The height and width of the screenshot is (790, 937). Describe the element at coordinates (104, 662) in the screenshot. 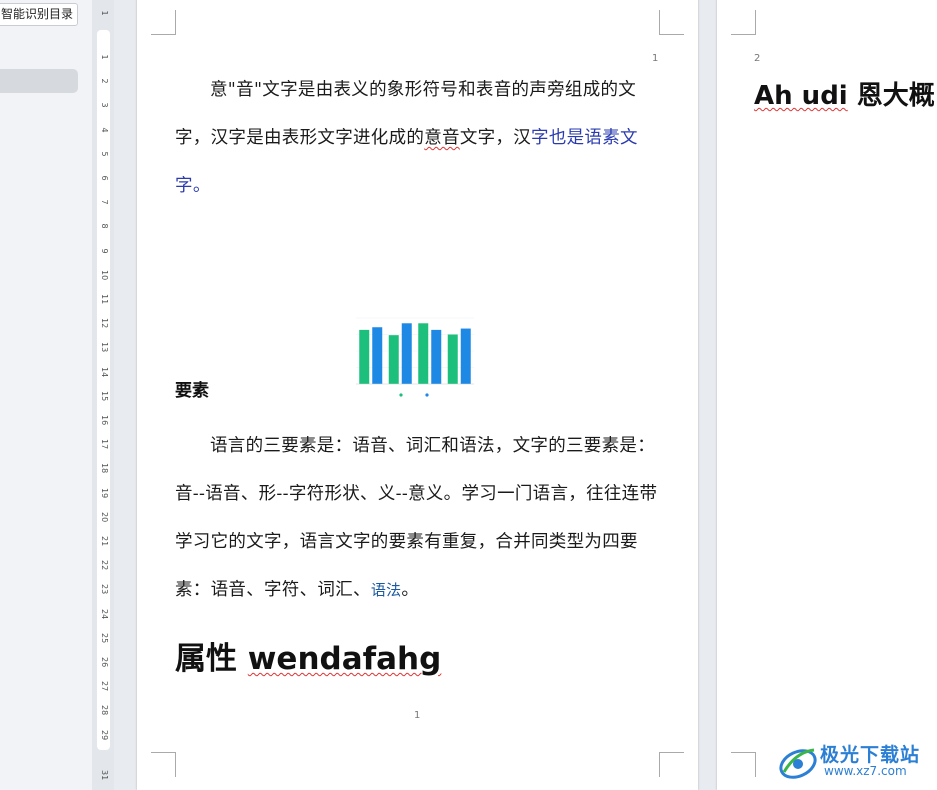

I see `ruler-number: 26` at that location.